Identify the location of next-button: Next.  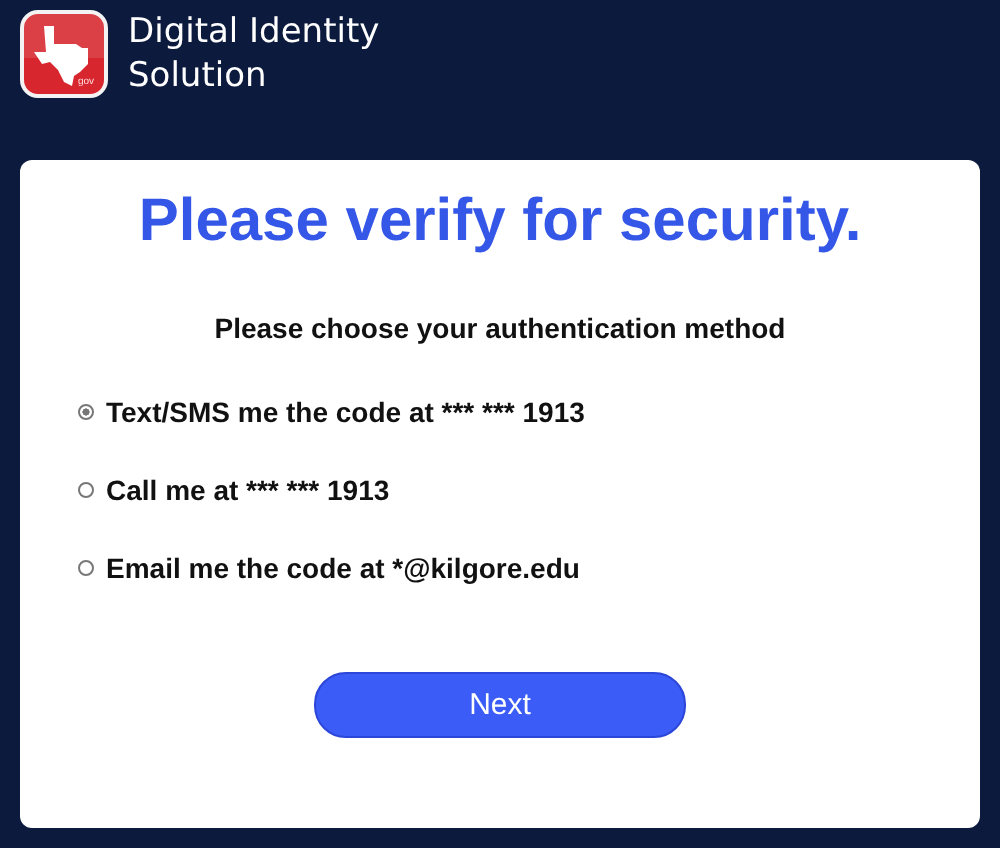
(500, 705).